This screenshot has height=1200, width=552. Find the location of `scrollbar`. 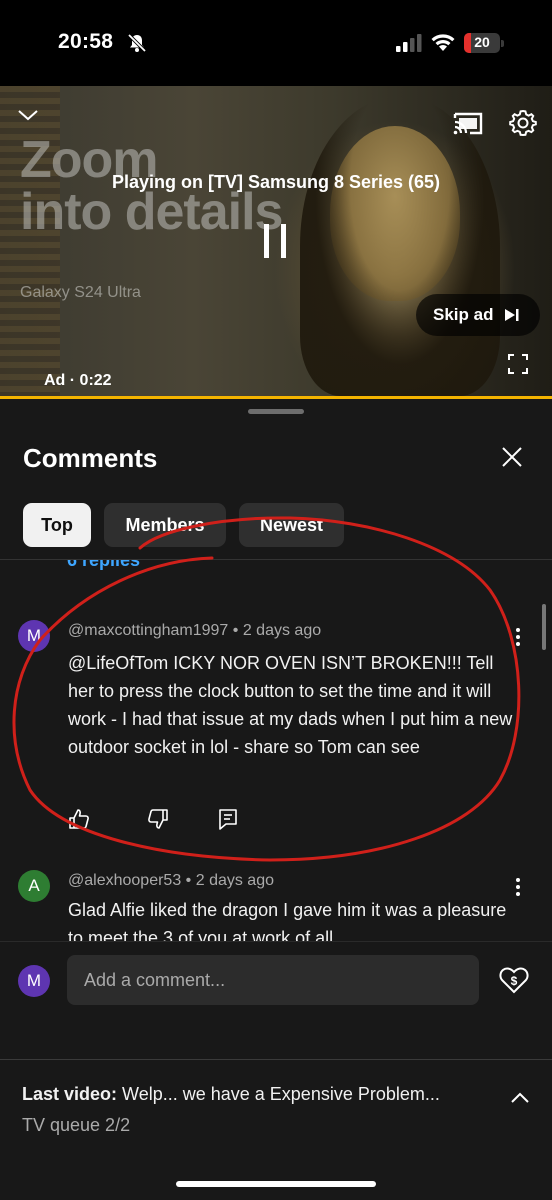

scrollbar is located at coordinates (544, 627).